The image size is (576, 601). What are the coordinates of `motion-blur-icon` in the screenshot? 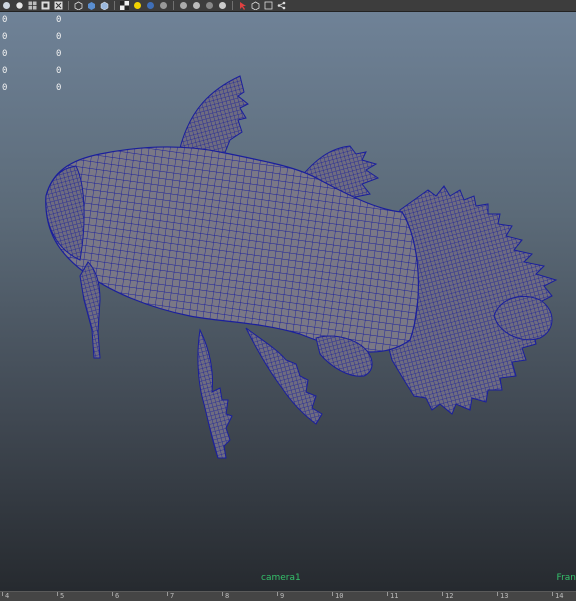 It's located at (196, 5).